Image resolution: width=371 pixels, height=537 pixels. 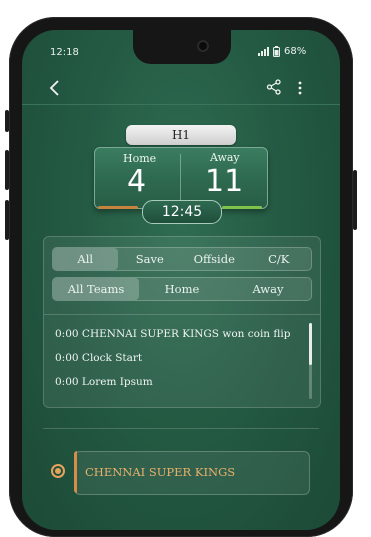 What do you see at coordinates (7, 121) in the screenshot?
I see `mute-switch` at bounding box center [7, 121].